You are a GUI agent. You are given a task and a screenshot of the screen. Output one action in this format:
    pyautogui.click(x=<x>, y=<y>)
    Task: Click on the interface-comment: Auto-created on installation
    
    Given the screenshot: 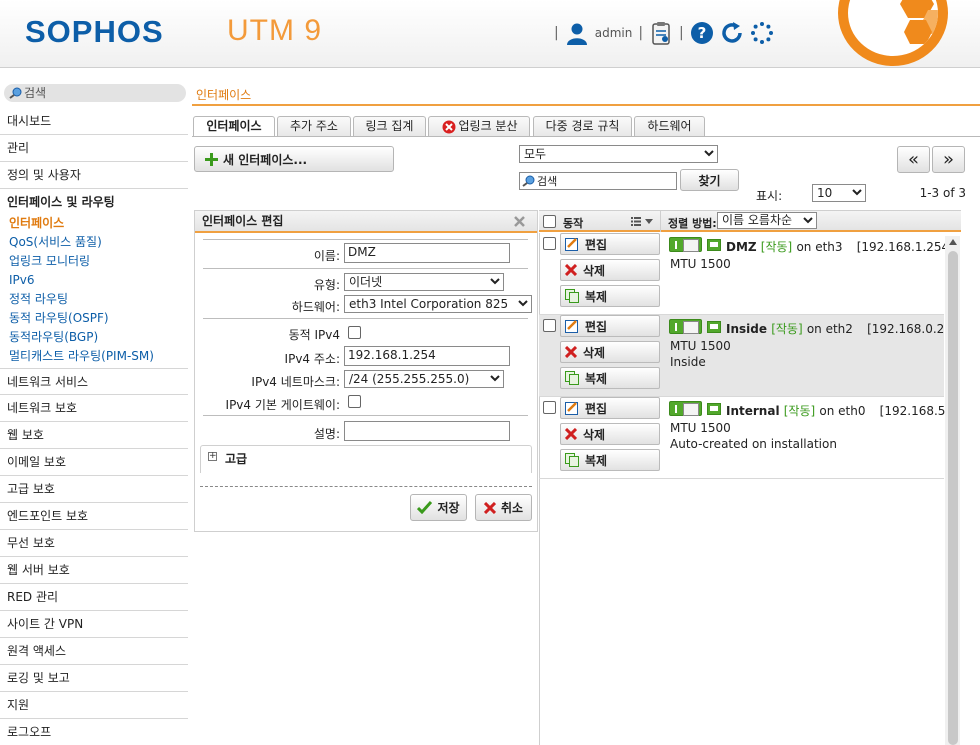 What is the action you would take?
    pyautogui.click(x=753, y=444)
    